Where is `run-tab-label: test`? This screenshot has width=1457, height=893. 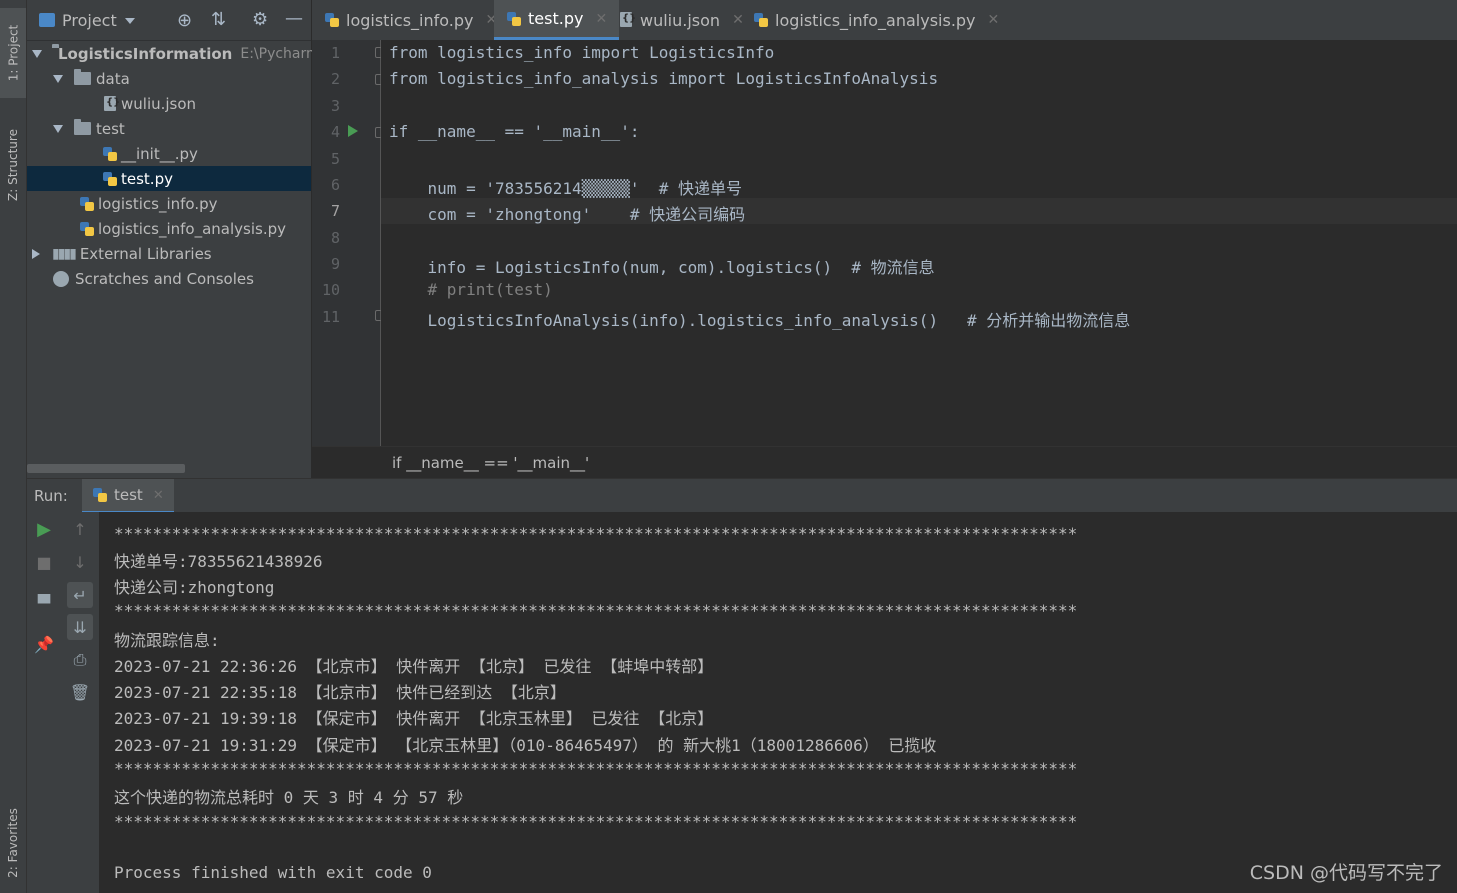
run-tab-label: test is located at coordinates (128, 495).